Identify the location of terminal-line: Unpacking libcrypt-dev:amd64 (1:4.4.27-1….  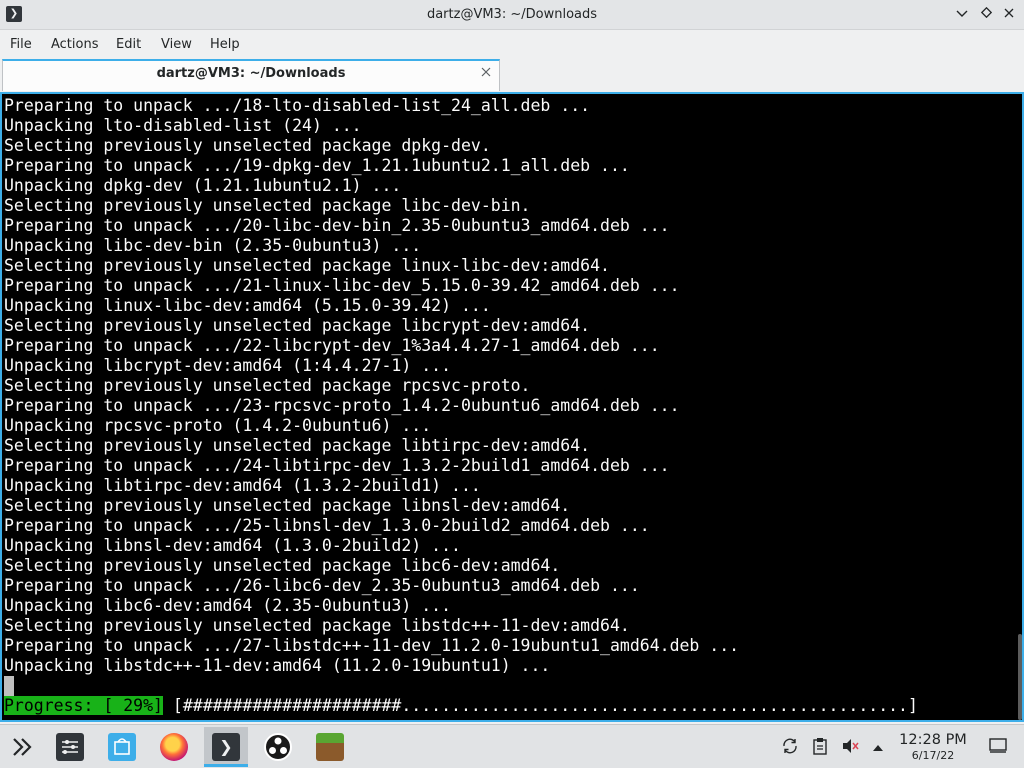
(228, 365).